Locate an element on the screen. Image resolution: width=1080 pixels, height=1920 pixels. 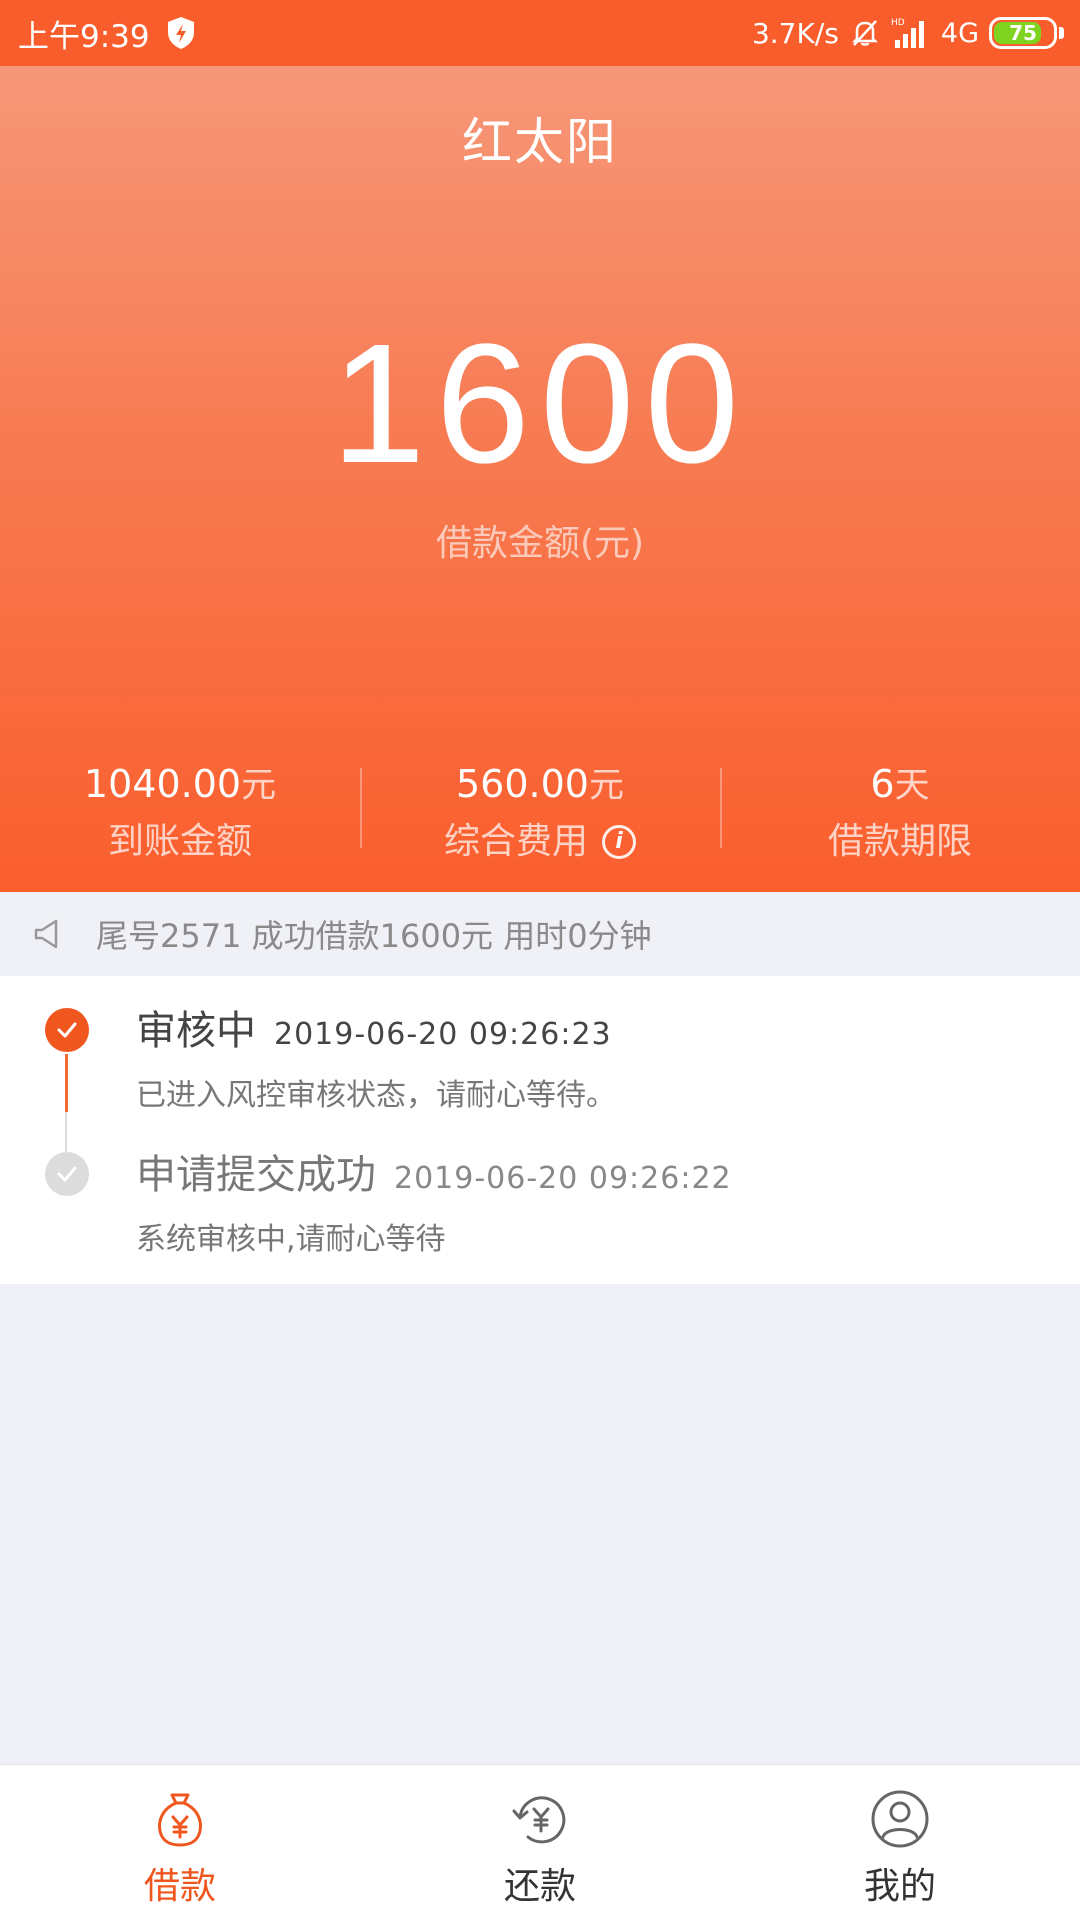
bottom-nav: 借款 还款 我的 is located at coordinates (540, 1842).